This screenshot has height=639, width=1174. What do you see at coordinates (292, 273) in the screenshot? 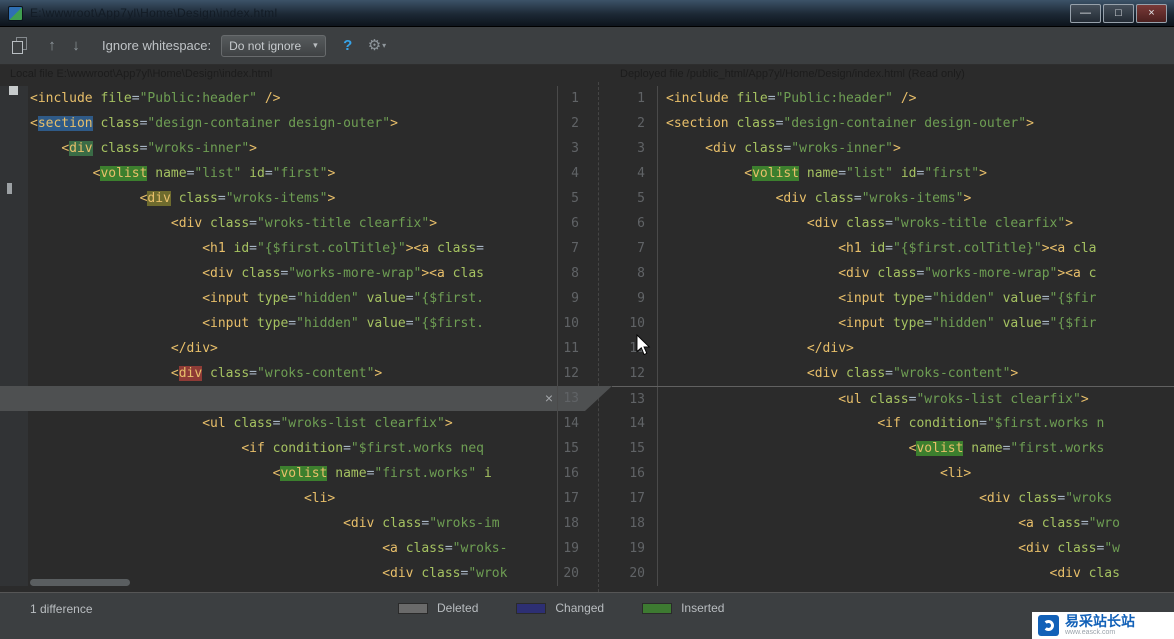
I see `code-text: <div class="works-more-wrap"><a clas` at bounding box center [292, 273].